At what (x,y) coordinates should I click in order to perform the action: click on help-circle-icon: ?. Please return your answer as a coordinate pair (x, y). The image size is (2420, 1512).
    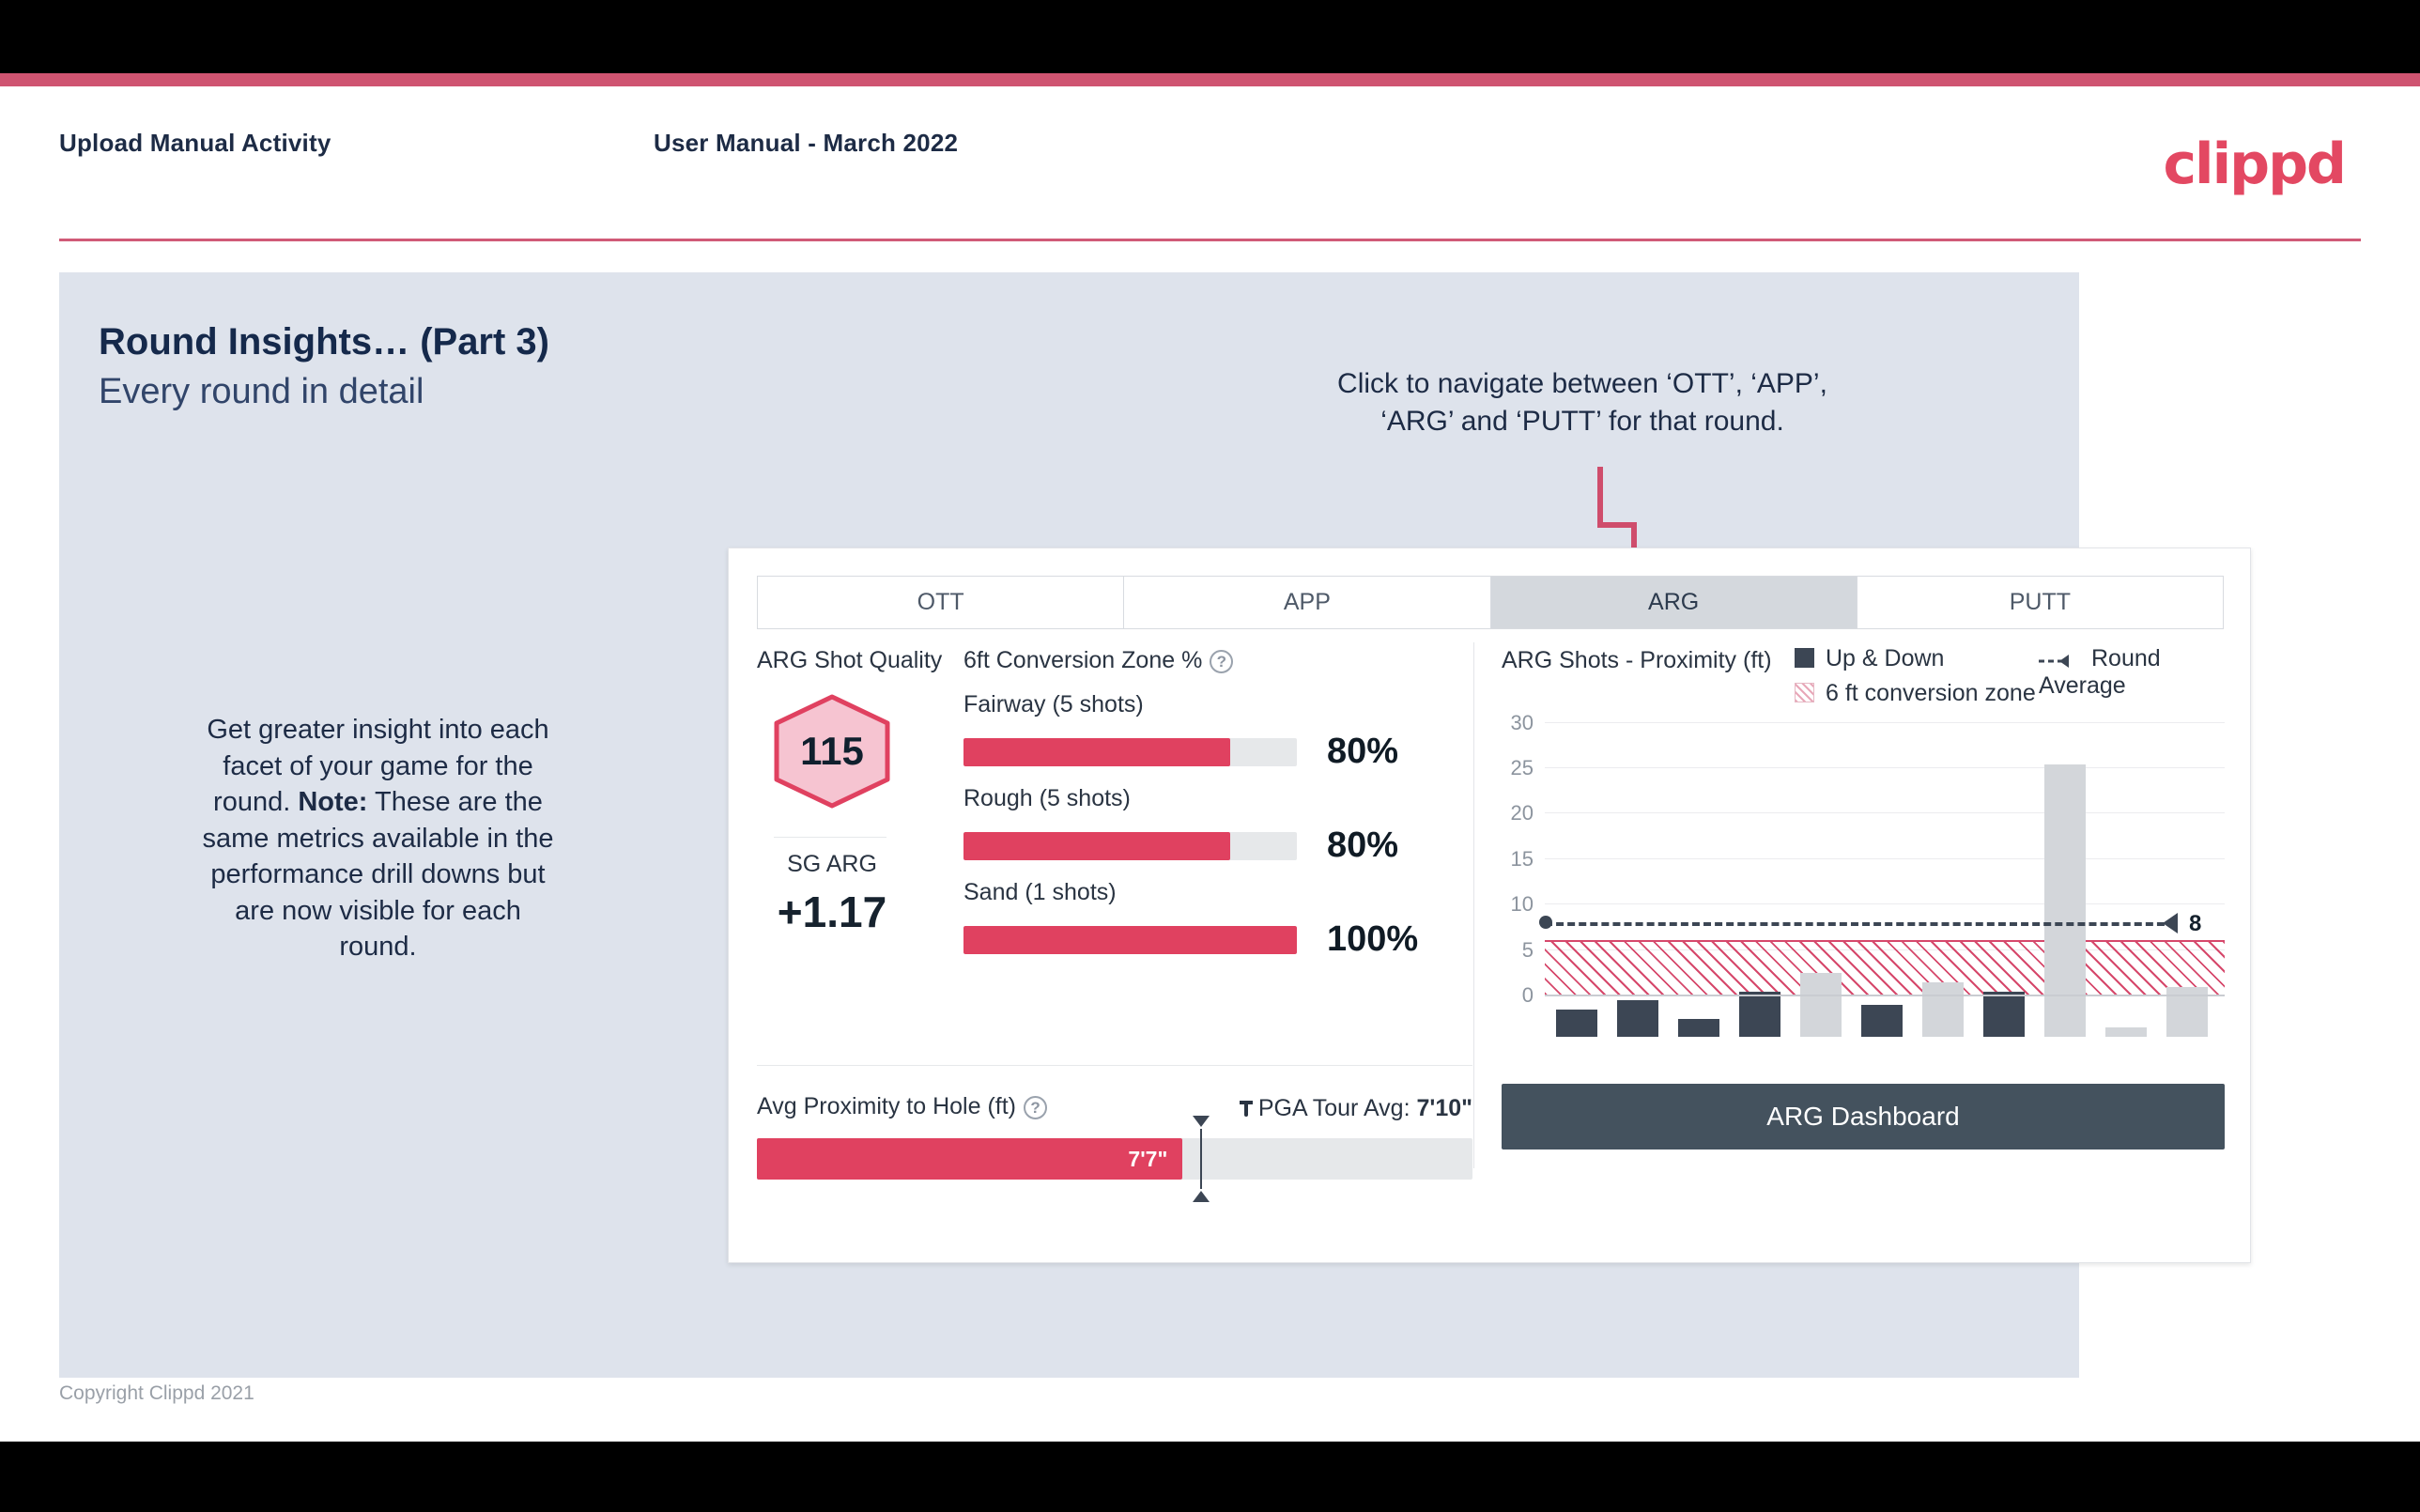
    Looking at the image, I should click on (1222, 661).